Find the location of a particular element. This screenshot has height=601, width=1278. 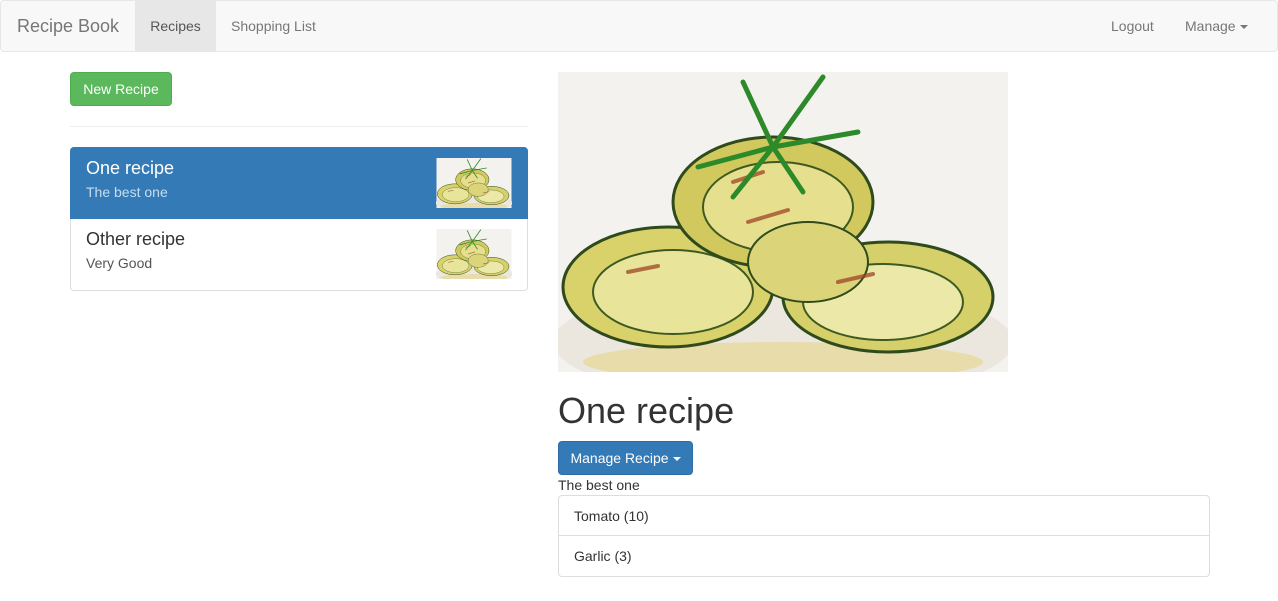

divider is located at coordinates (299, 126).